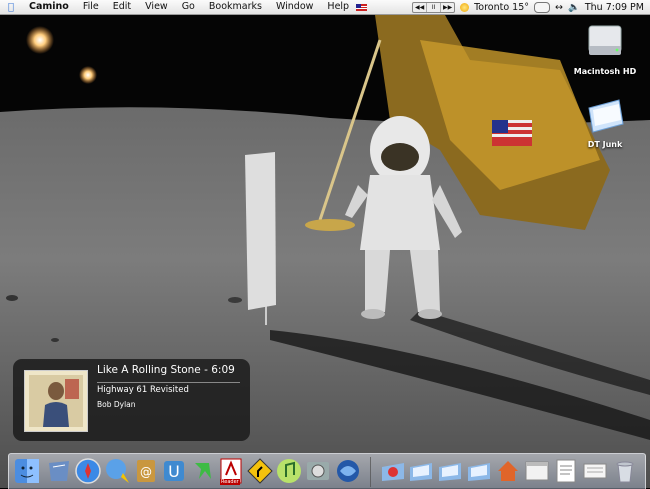 This screenshot has height=489, width=650. What do you see at coordinates (574, 7) in the screenshot?
I see `volume-icon: 🔈` at bounding box center [574, 7].